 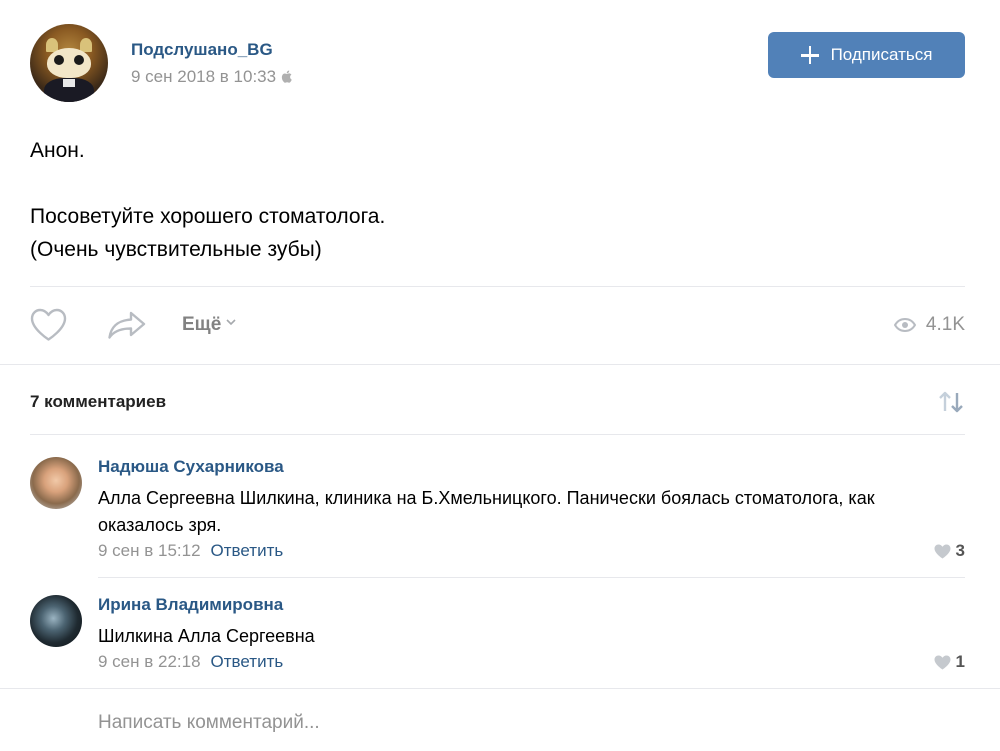 What do you see at coordinates (203, 76) in the screenshot?
I see `post-date-text: 9 сен 2018 в 10:33` at bounding box center [203, 76].